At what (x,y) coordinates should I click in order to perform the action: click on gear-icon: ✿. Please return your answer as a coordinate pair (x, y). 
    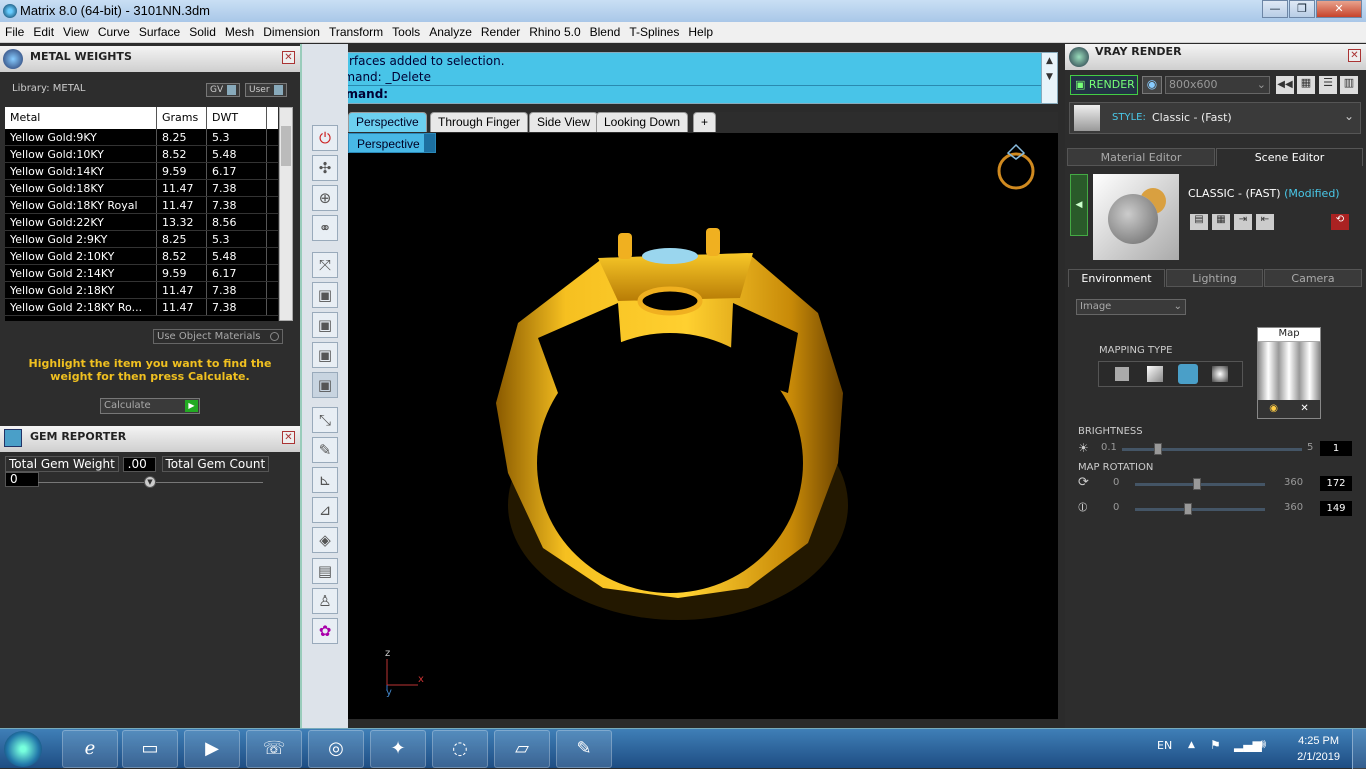
    Looking at the image, I should click on (325, 631).